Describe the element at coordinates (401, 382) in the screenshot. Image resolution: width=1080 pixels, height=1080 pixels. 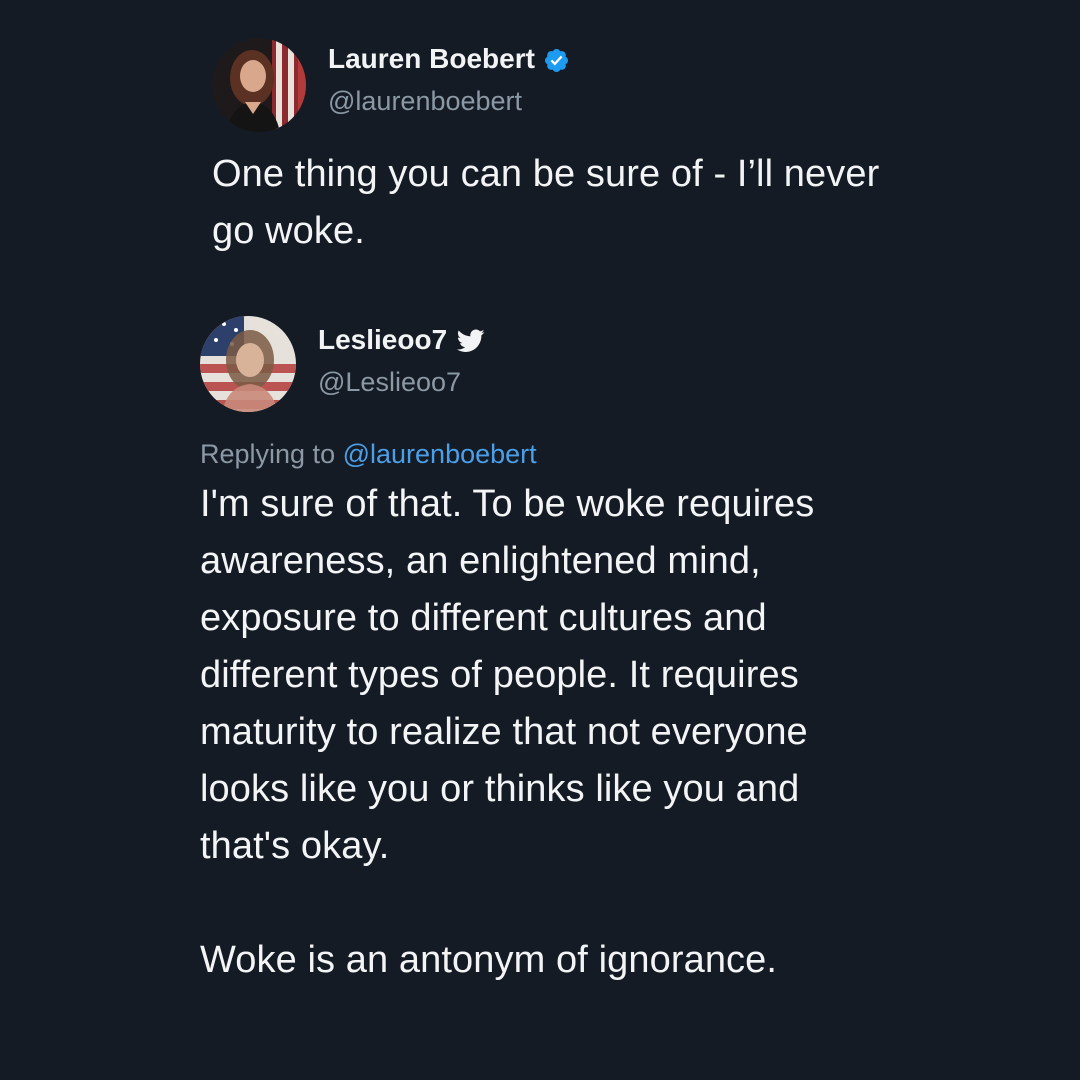
I see `user-handle: @Leslieoo7` at that location.